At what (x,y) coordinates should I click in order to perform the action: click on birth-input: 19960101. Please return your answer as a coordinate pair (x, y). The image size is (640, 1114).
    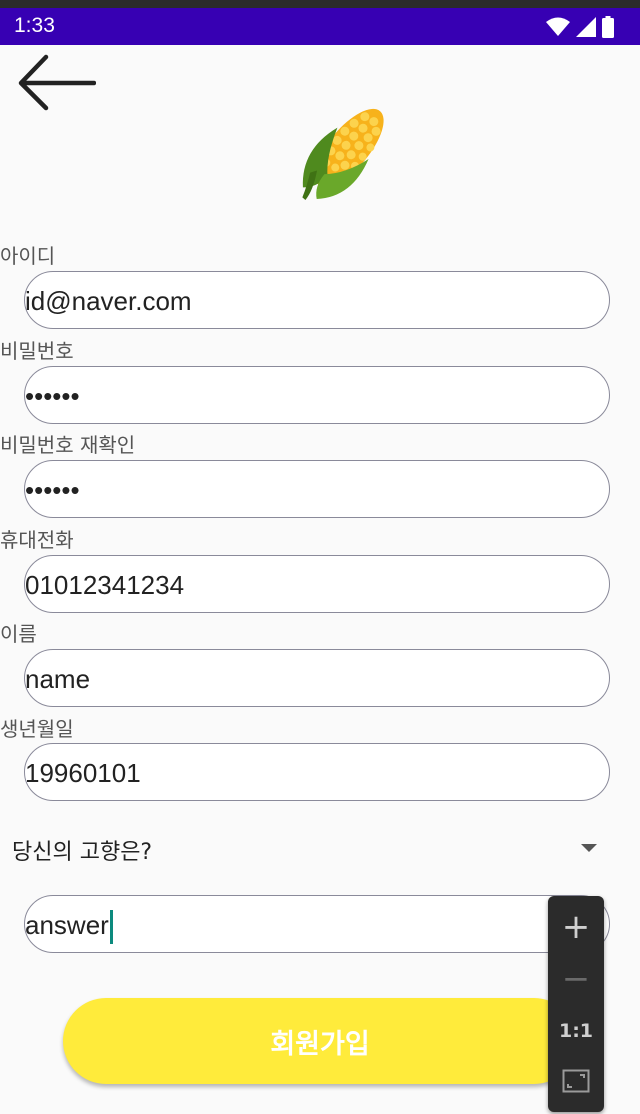
    Looking at the image, I should click on (317, 772).